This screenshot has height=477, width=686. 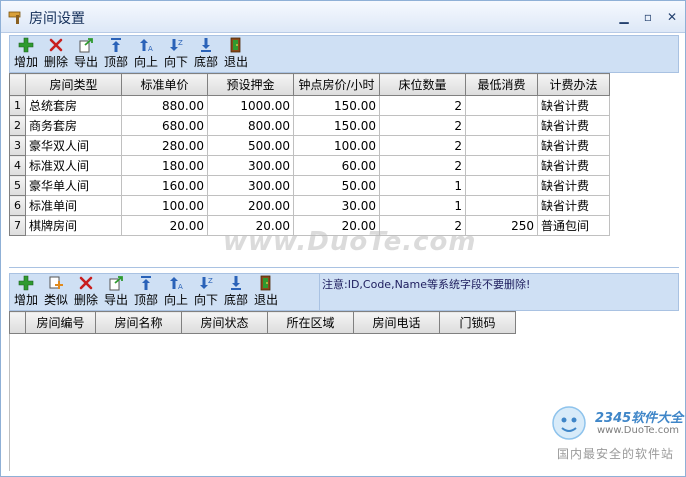 I want to click on close-button: ✕, so click(x=672, y=17).